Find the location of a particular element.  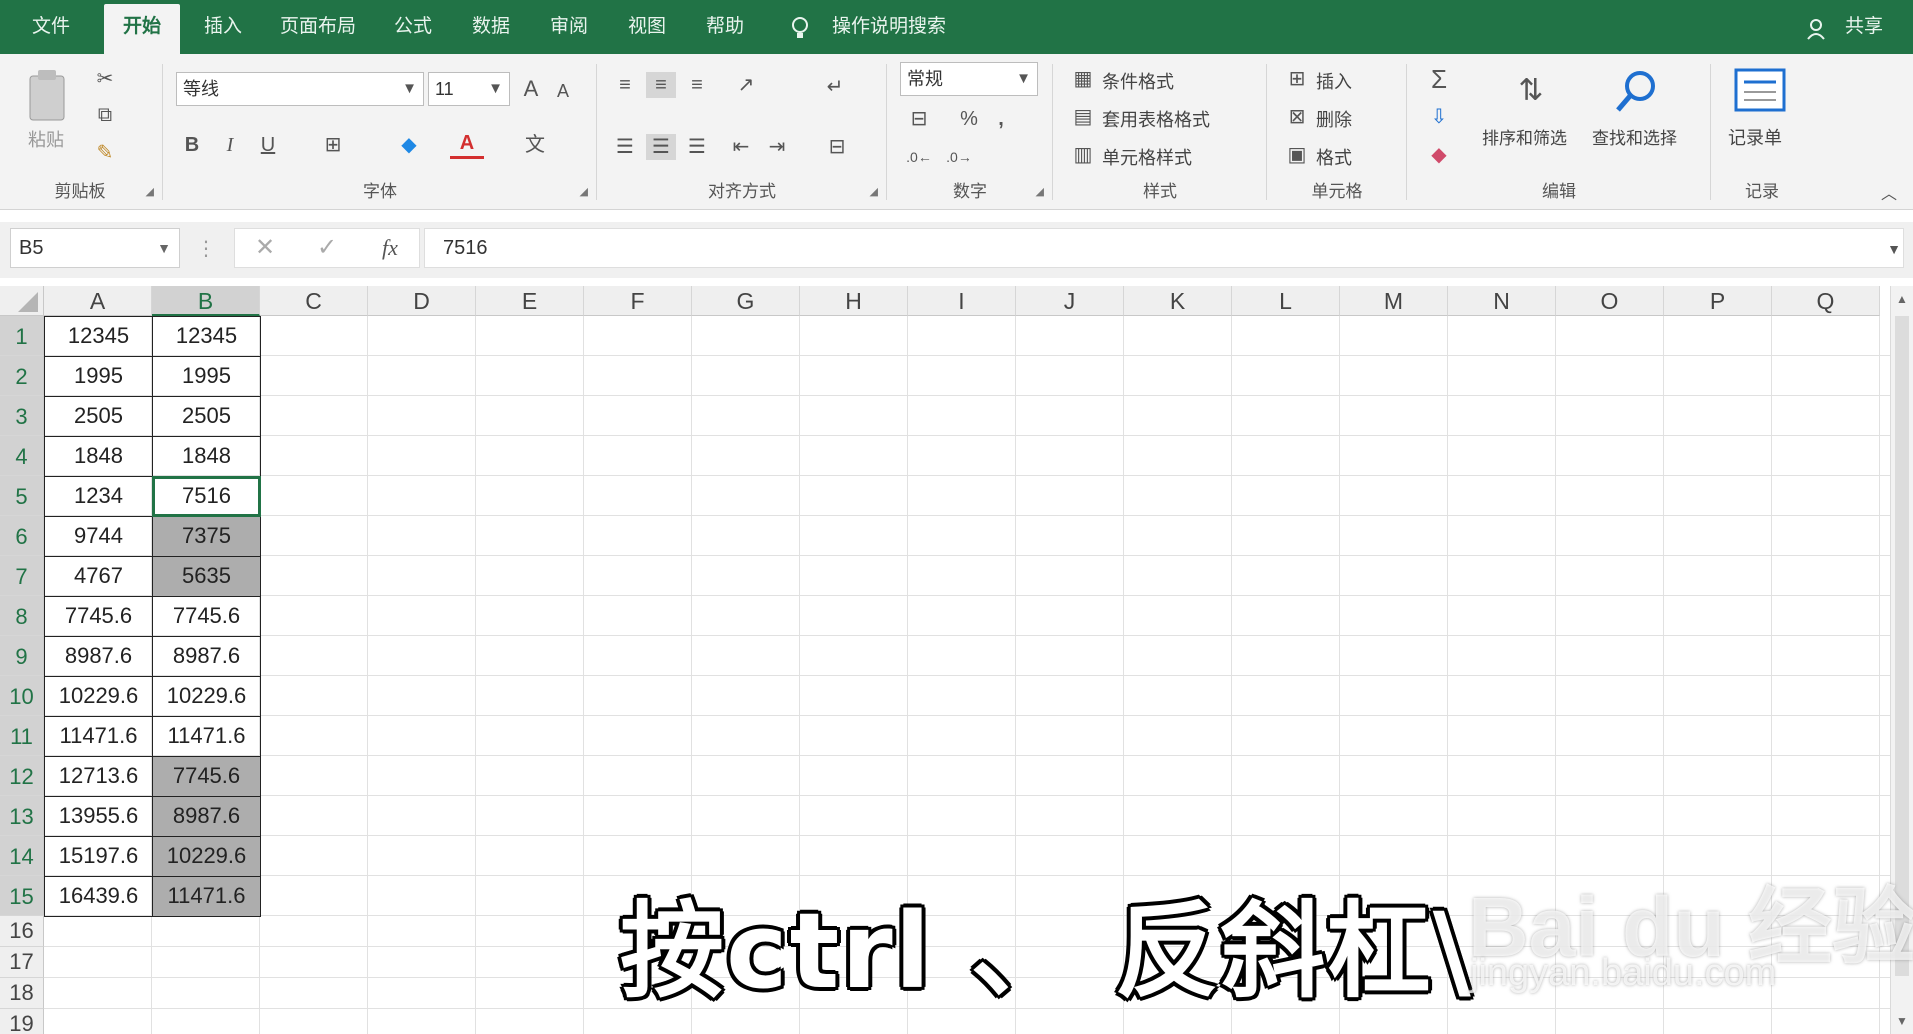

cell-a11: 11471.6 is located at coordinates (98, 736).